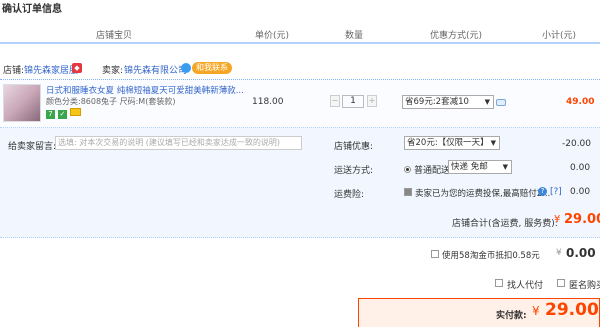 The height and width of the screenshot is (327, 600). I want to click on contact-seller-button: 和我联系, so click(206, 68).